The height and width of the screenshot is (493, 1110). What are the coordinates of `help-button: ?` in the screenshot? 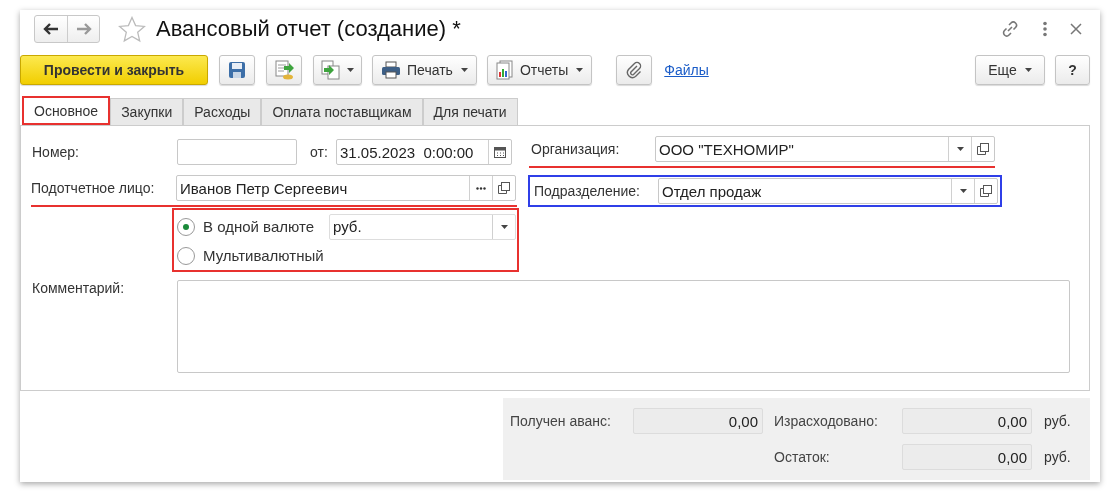 It's located at (1072, 70).